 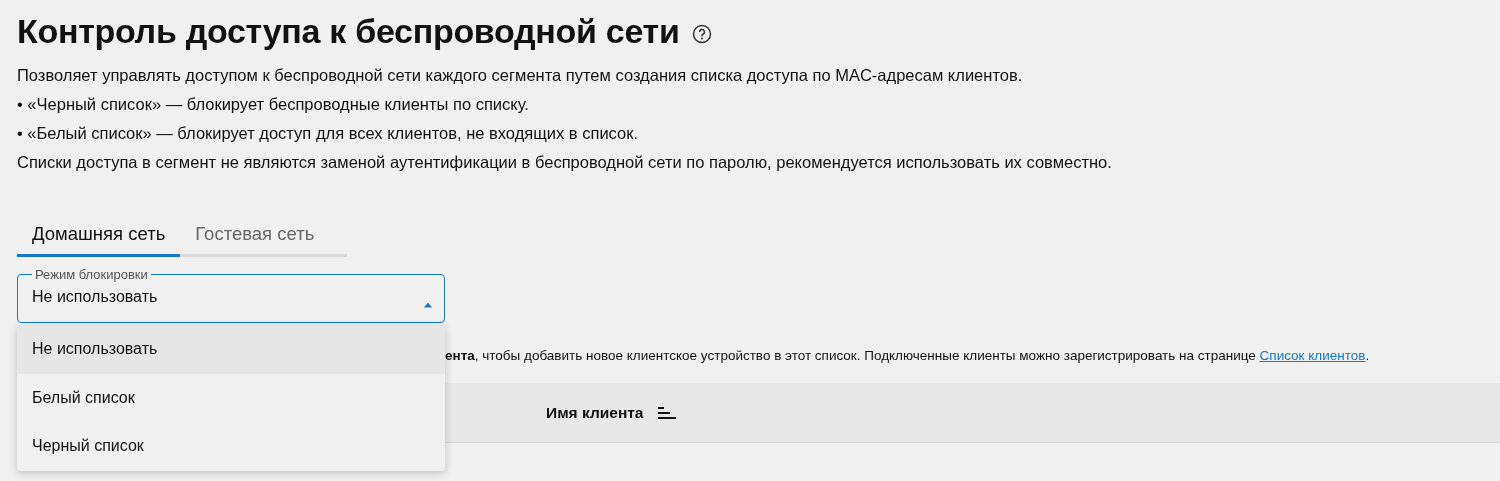 I want to click on description-text: Списки доступа в сегмент не являются заменой аутентификации в беспроводной сети по паролю, рекомендуется использовать их совместно., so click(x=565, y=162).